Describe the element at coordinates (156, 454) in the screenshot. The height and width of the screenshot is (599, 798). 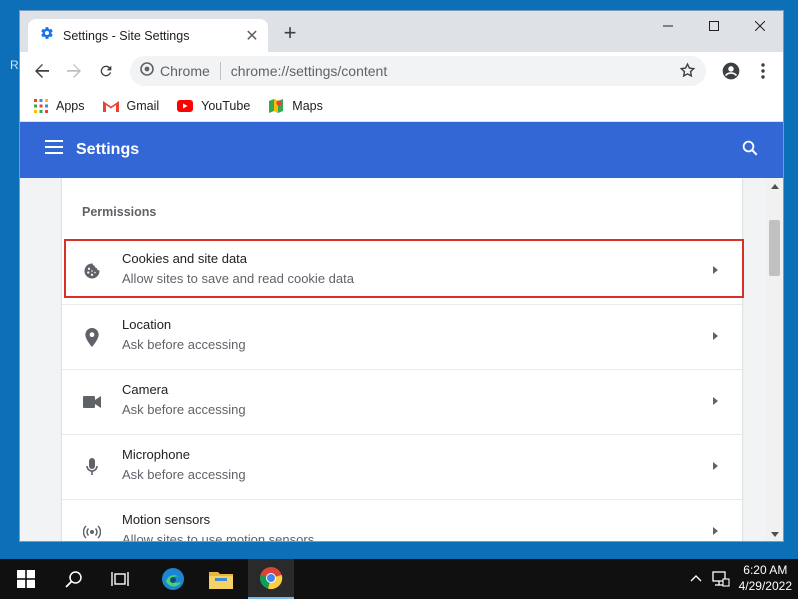
I see `permission-title: Microphone` at that location.